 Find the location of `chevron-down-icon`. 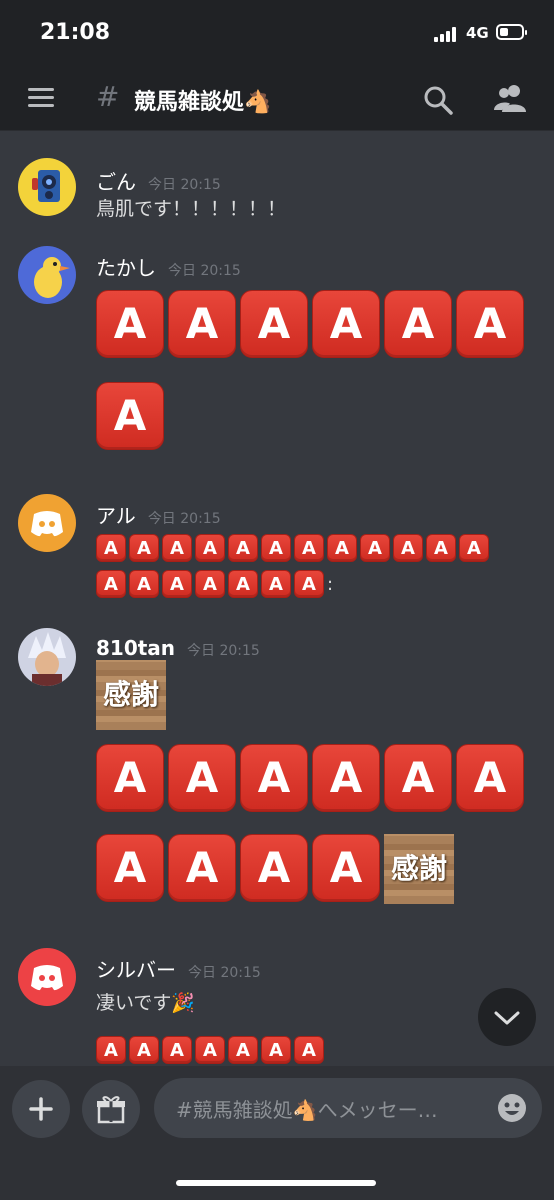

chevron-down-icon is located at coordinates (507, 1018).